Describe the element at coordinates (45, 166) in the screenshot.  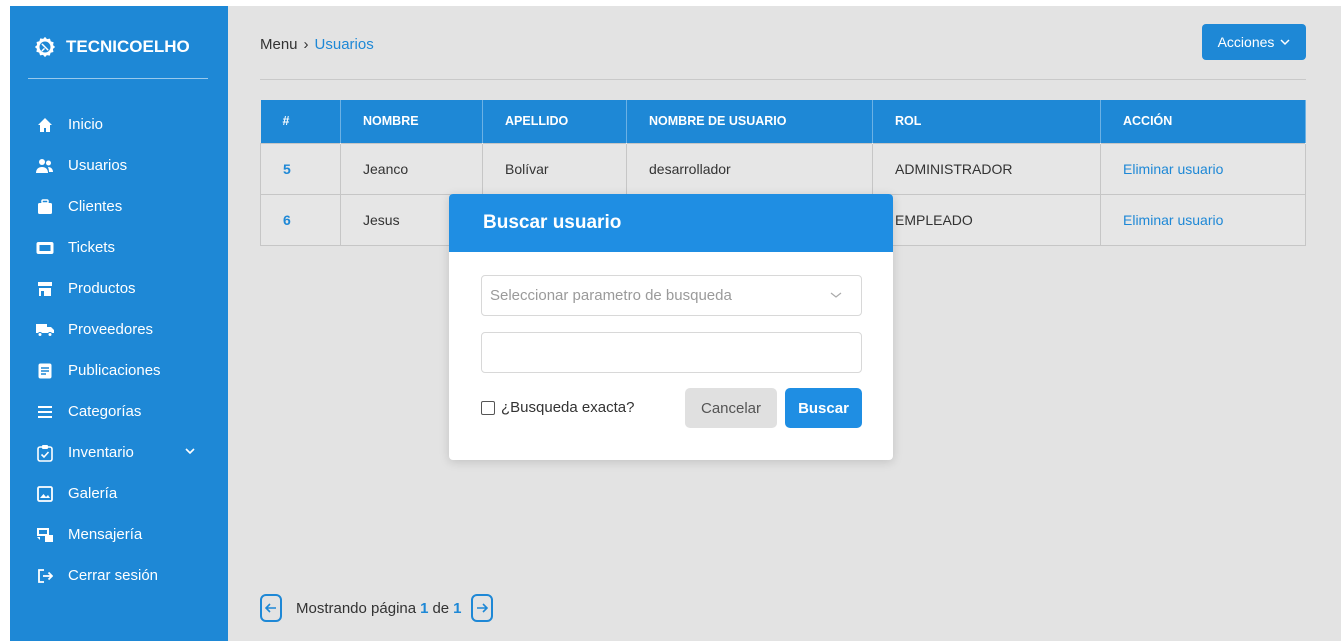
I see `users-icon` at that location.